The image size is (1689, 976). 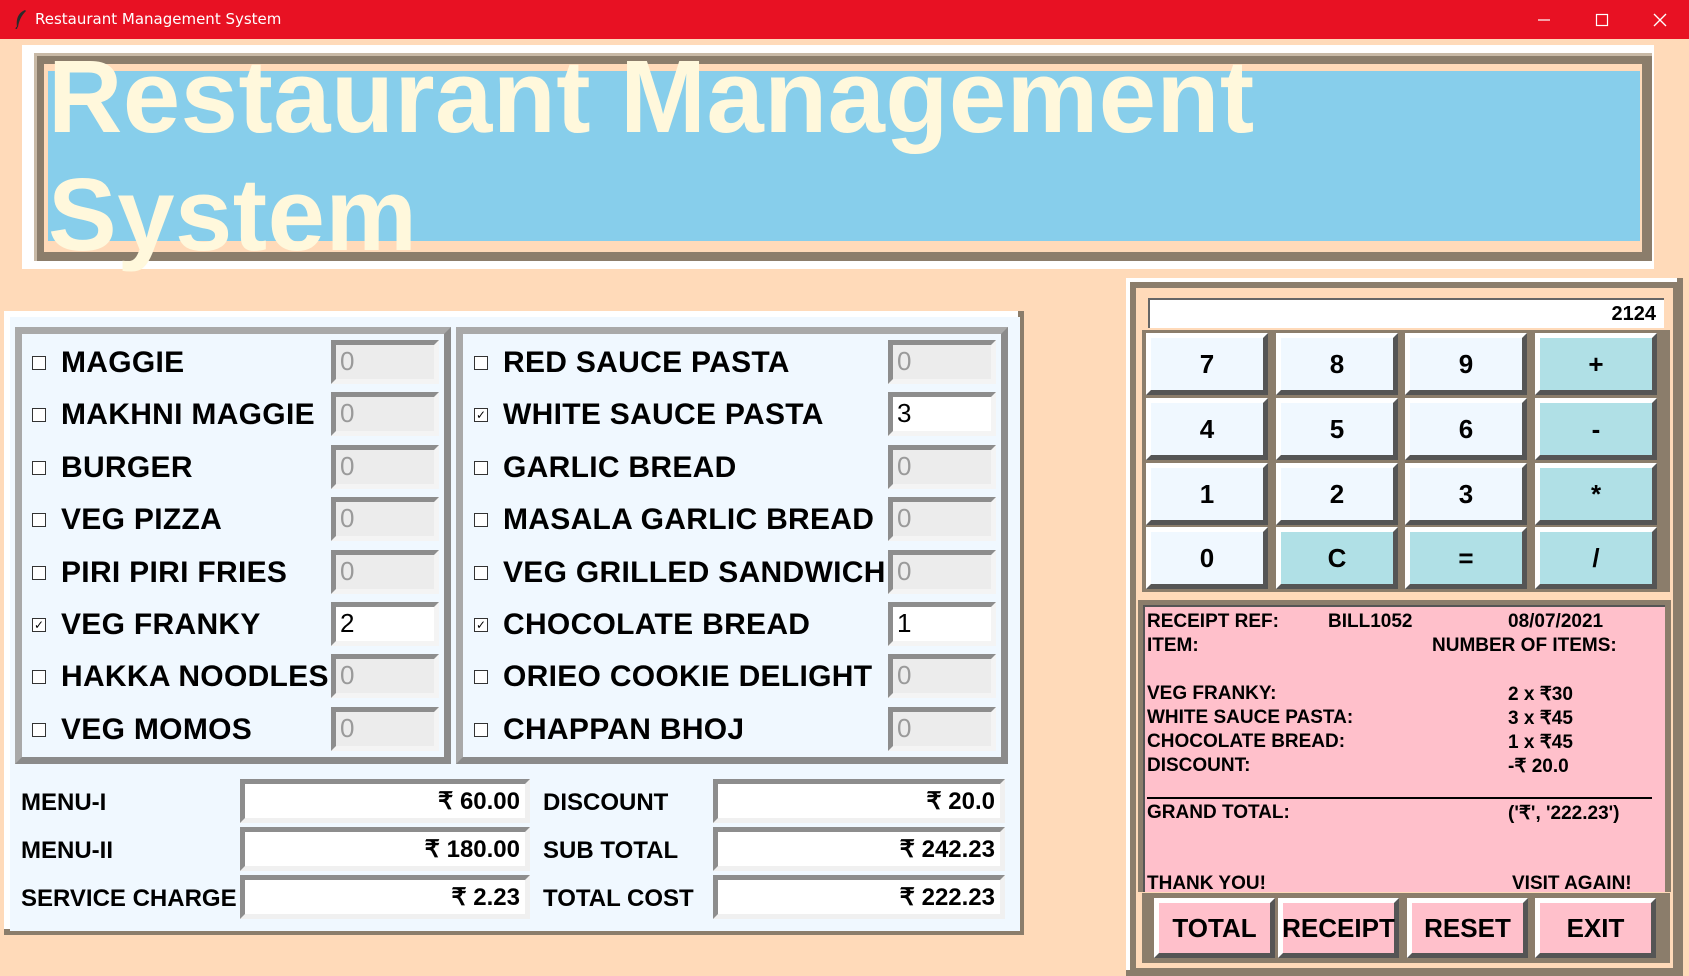 I want to click on minimize-icon, so click(x=1544, y=19).